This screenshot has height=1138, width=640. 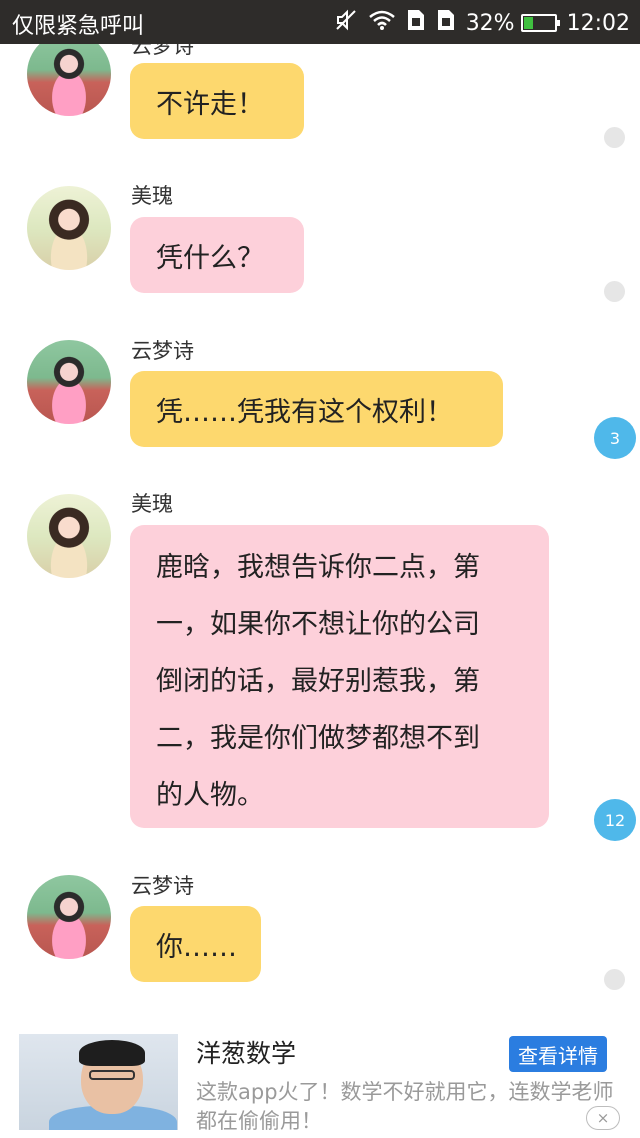 I want to click on status-icons: 32% 12:02, so click(x=477, y=23).